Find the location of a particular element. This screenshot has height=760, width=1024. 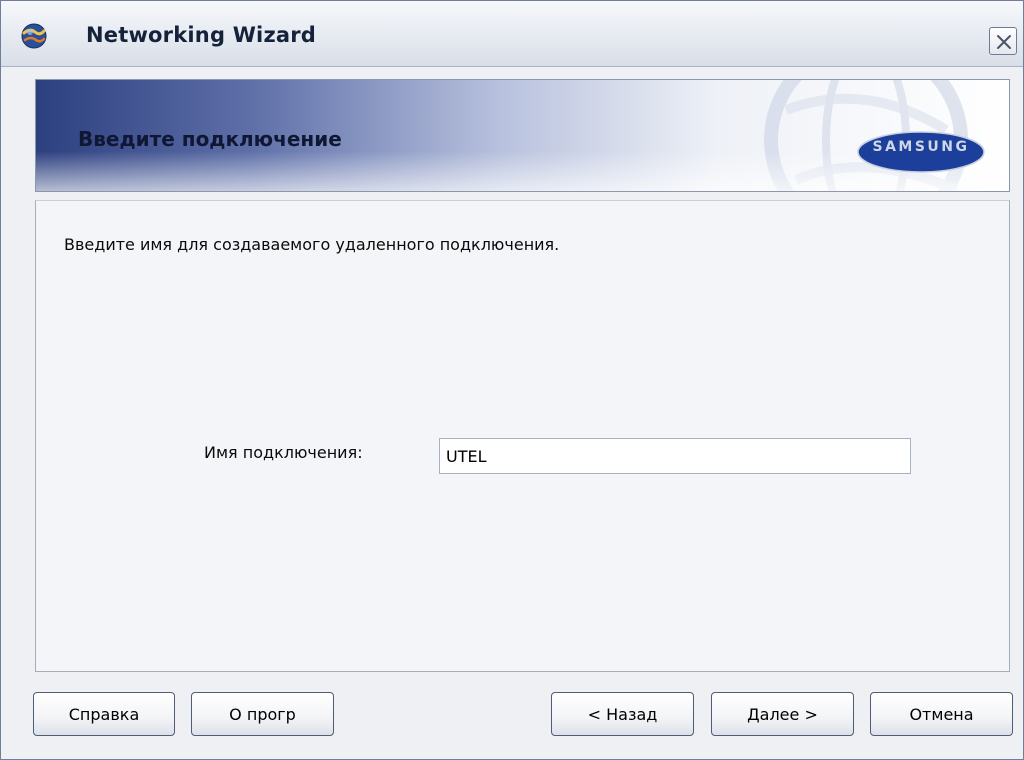

wizard-banner: Введите подключение SAMSUNG is located at coordinates (522, 135).